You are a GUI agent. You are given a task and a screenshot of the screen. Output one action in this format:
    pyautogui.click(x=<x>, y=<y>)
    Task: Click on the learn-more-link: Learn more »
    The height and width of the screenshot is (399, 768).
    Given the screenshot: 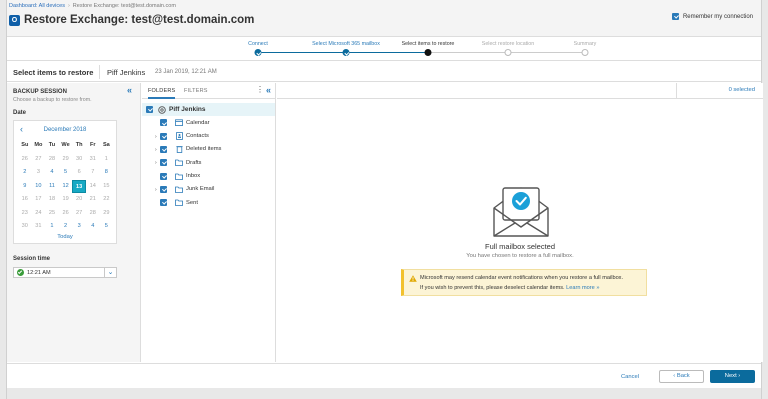 What is the action you would take?
    pyautogui.click(x=582, y=288)
    